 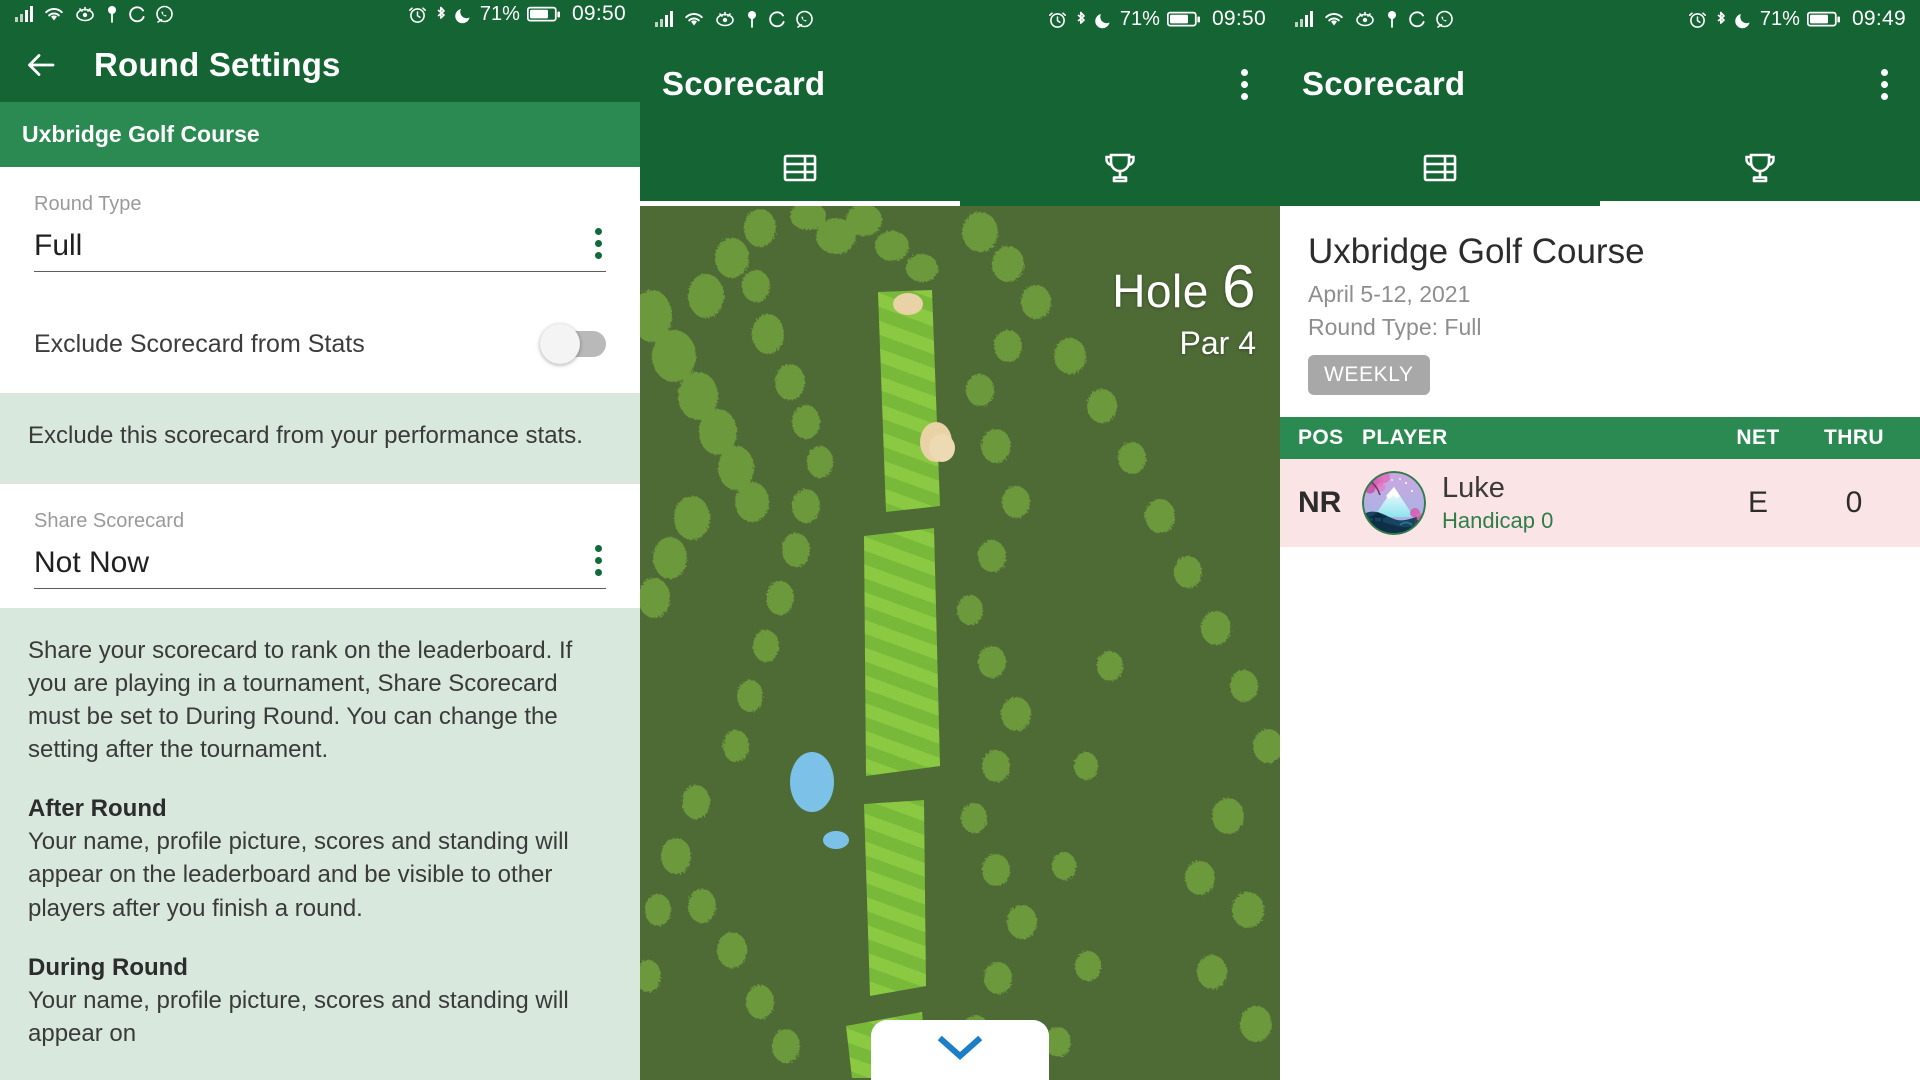 What do you see at coordinates (1878, 18) in the screenshot?
I see `clock-label: 09:49` at bounding box center [1878, 18].